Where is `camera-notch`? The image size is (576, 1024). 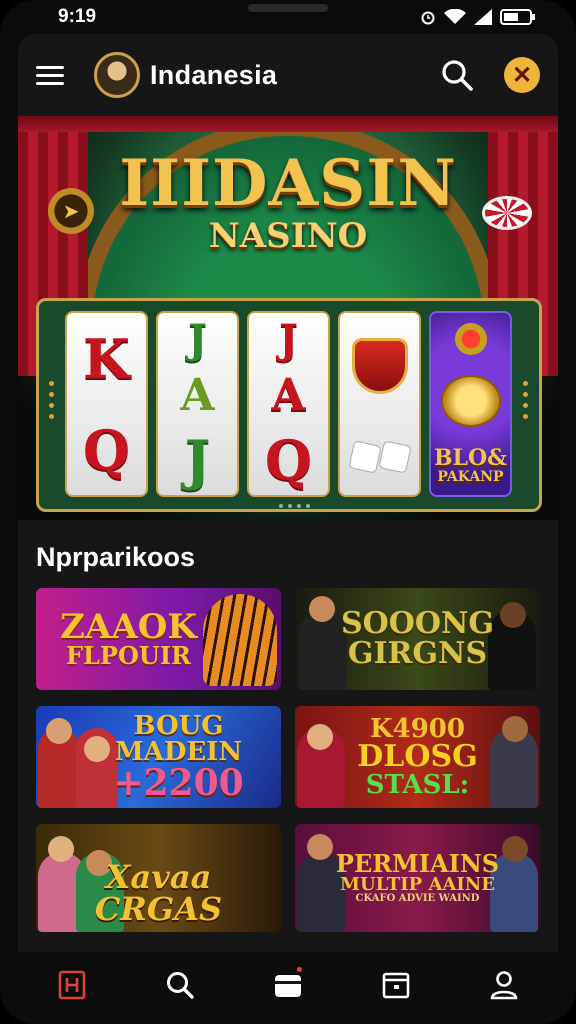 camera-notch is located at coordinates (288, 8).